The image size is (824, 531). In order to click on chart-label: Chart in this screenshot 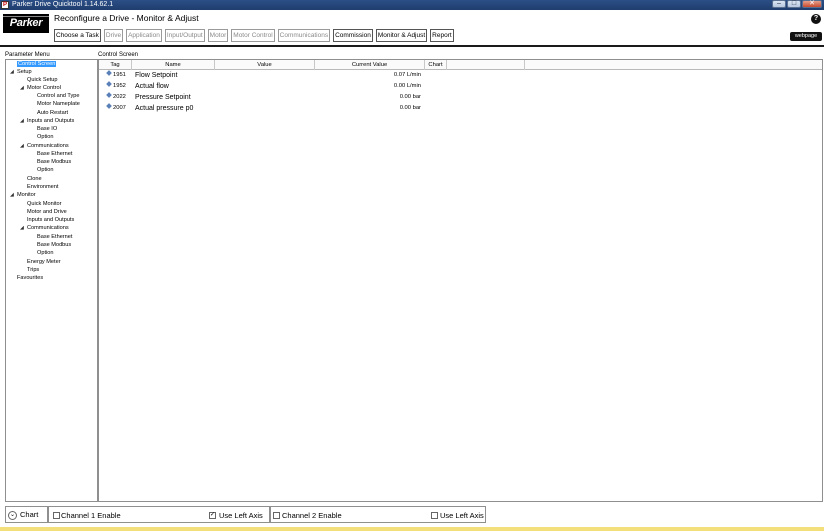, I will do `click(29, 514)`.